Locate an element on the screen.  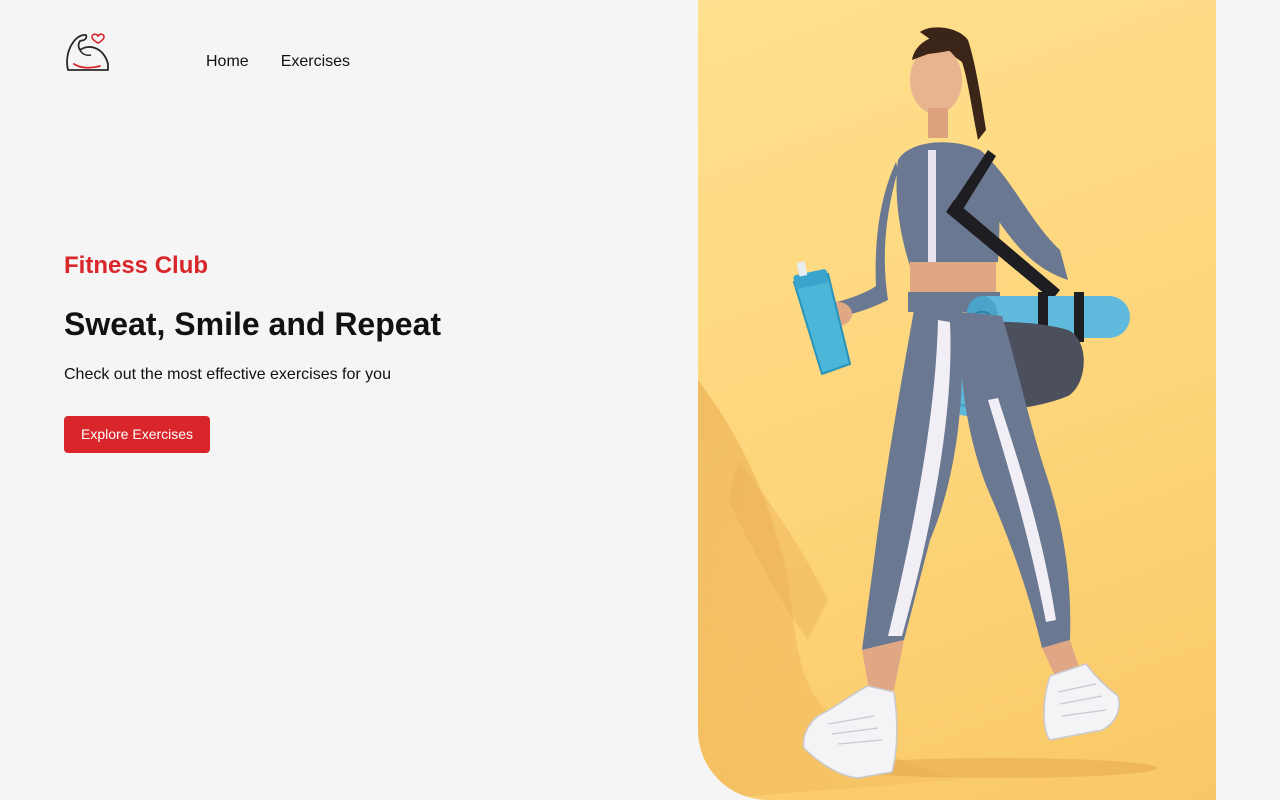
hero-eyebrow: Fitness Club is located at coordinates (136, 265).